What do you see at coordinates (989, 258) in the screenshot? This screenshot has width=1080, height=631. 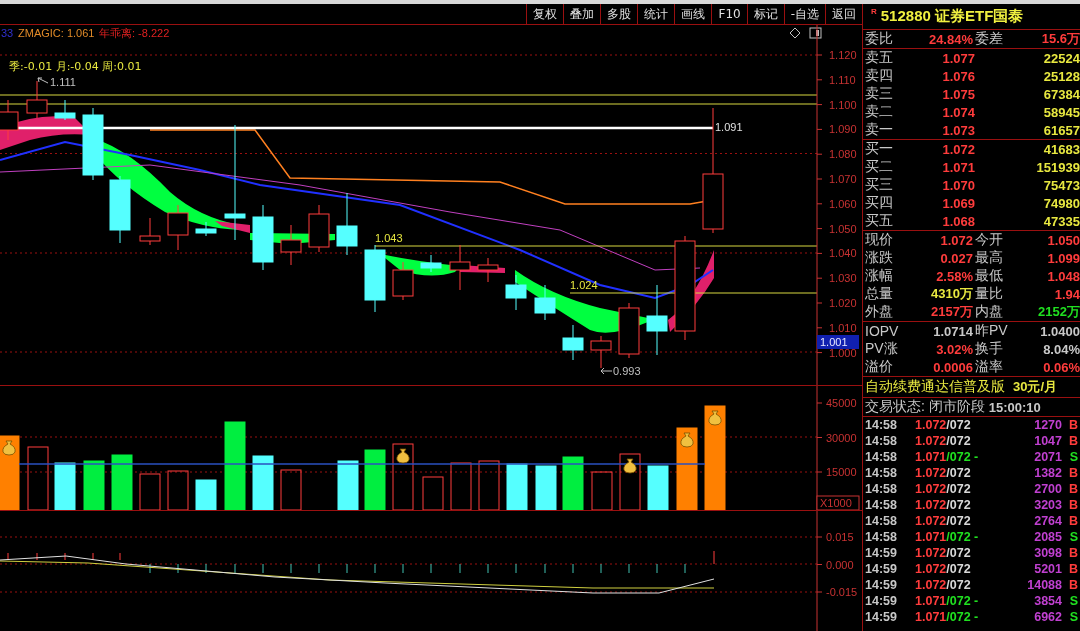 I see `quote-label: 最高` at bounding box center [989, 258].